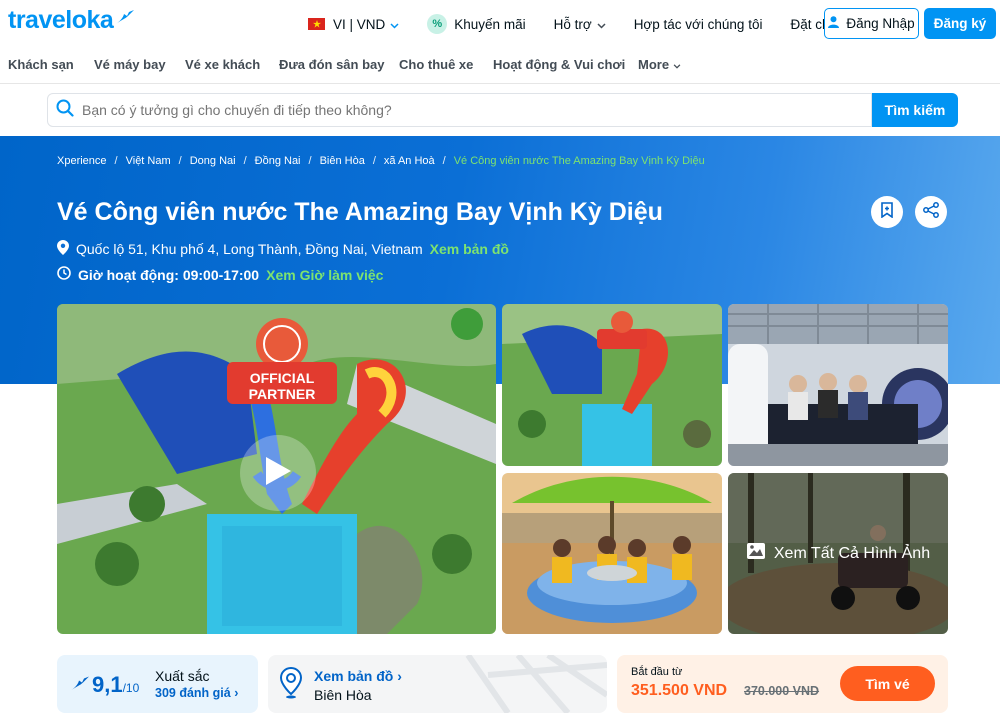  Describe the element at coordinates (130, 64) in the screenshot. I see `nav-item-flights: Vé máy bay` at that location.